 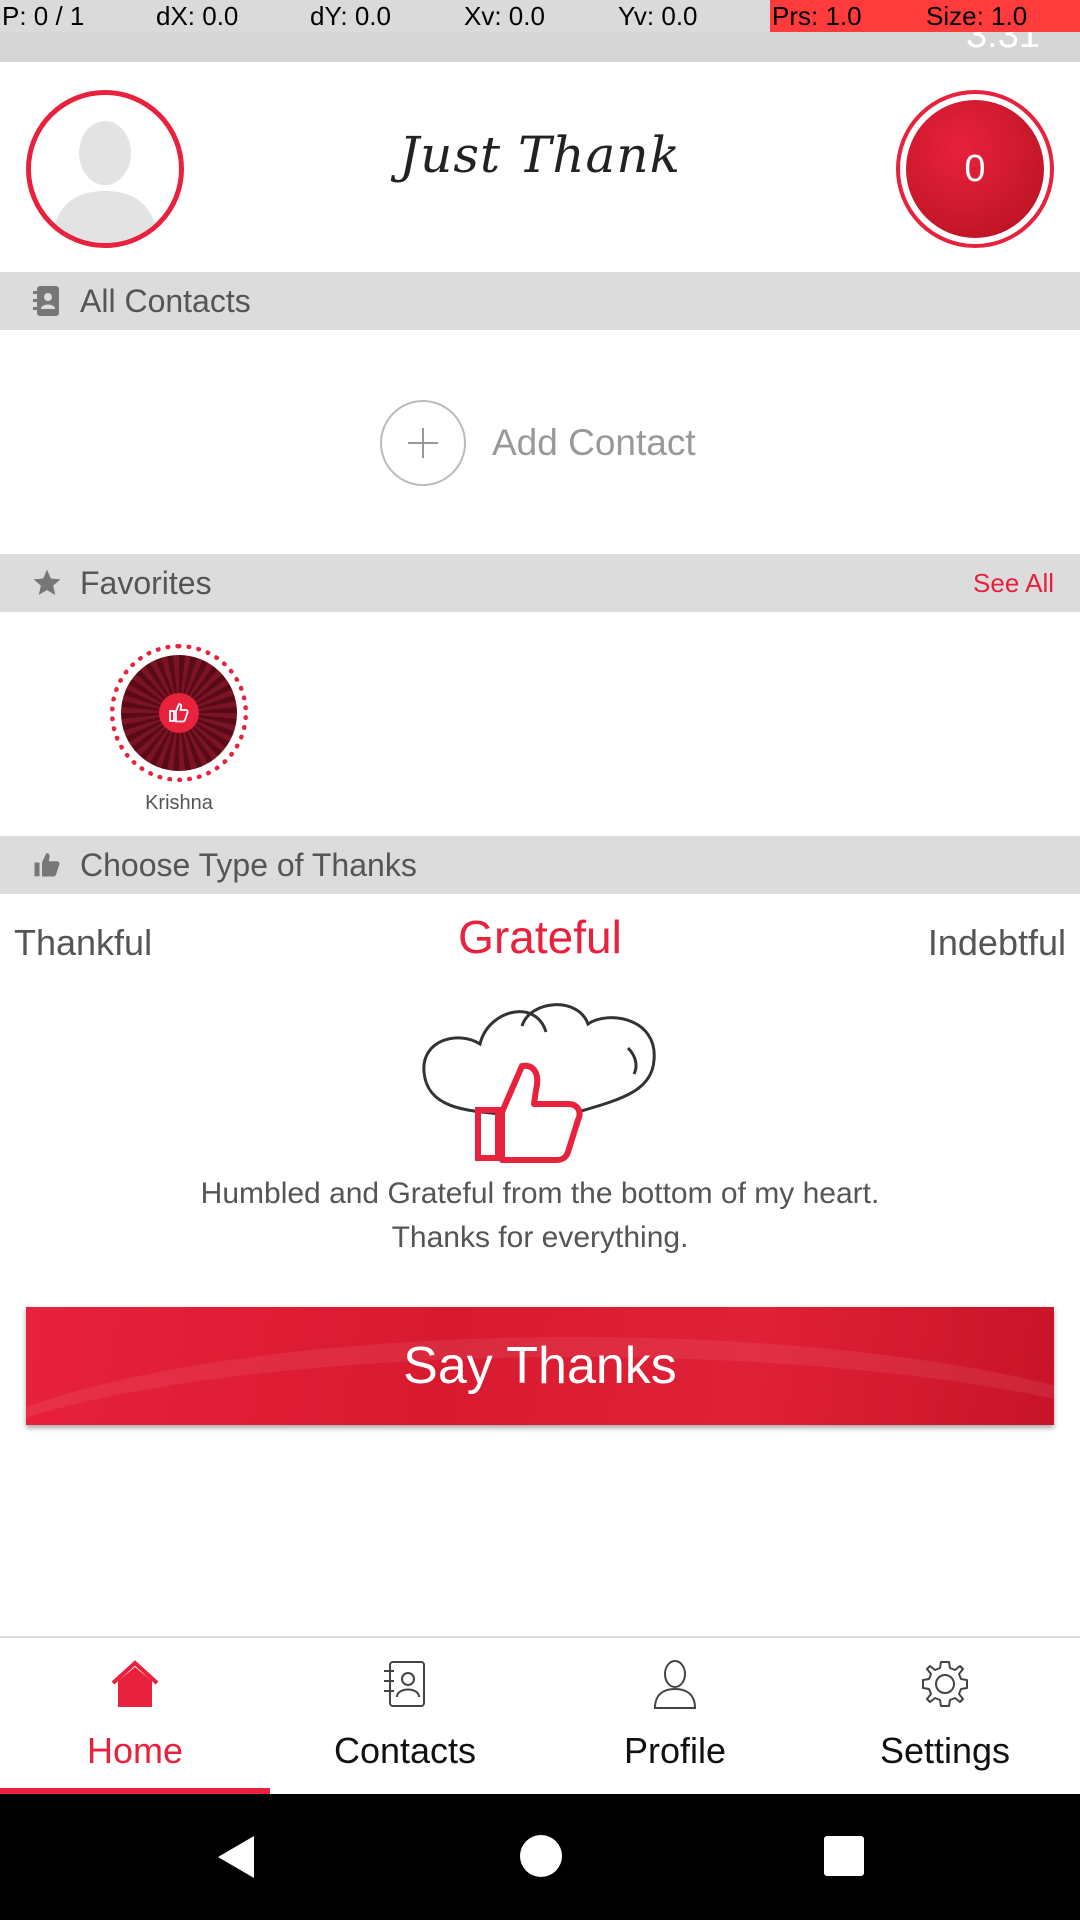 I want to click on hearts-thumbs-up-icon, so click(x=540, y=1083).